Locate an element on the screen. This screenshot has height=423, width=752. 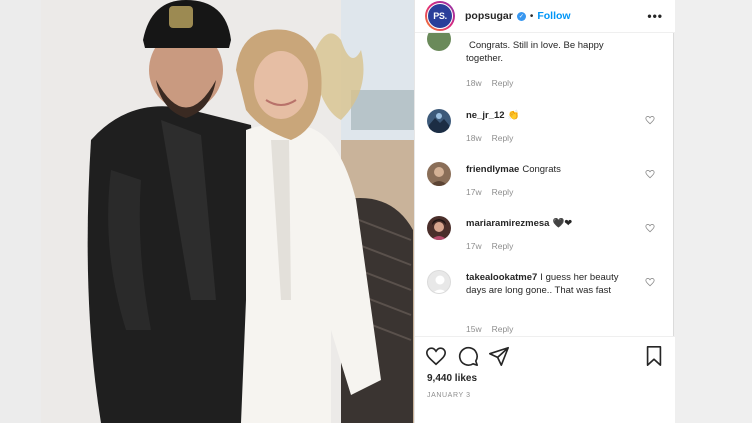
comment-text: ne_jr_12 👏 is located at coordinates (552, 115).